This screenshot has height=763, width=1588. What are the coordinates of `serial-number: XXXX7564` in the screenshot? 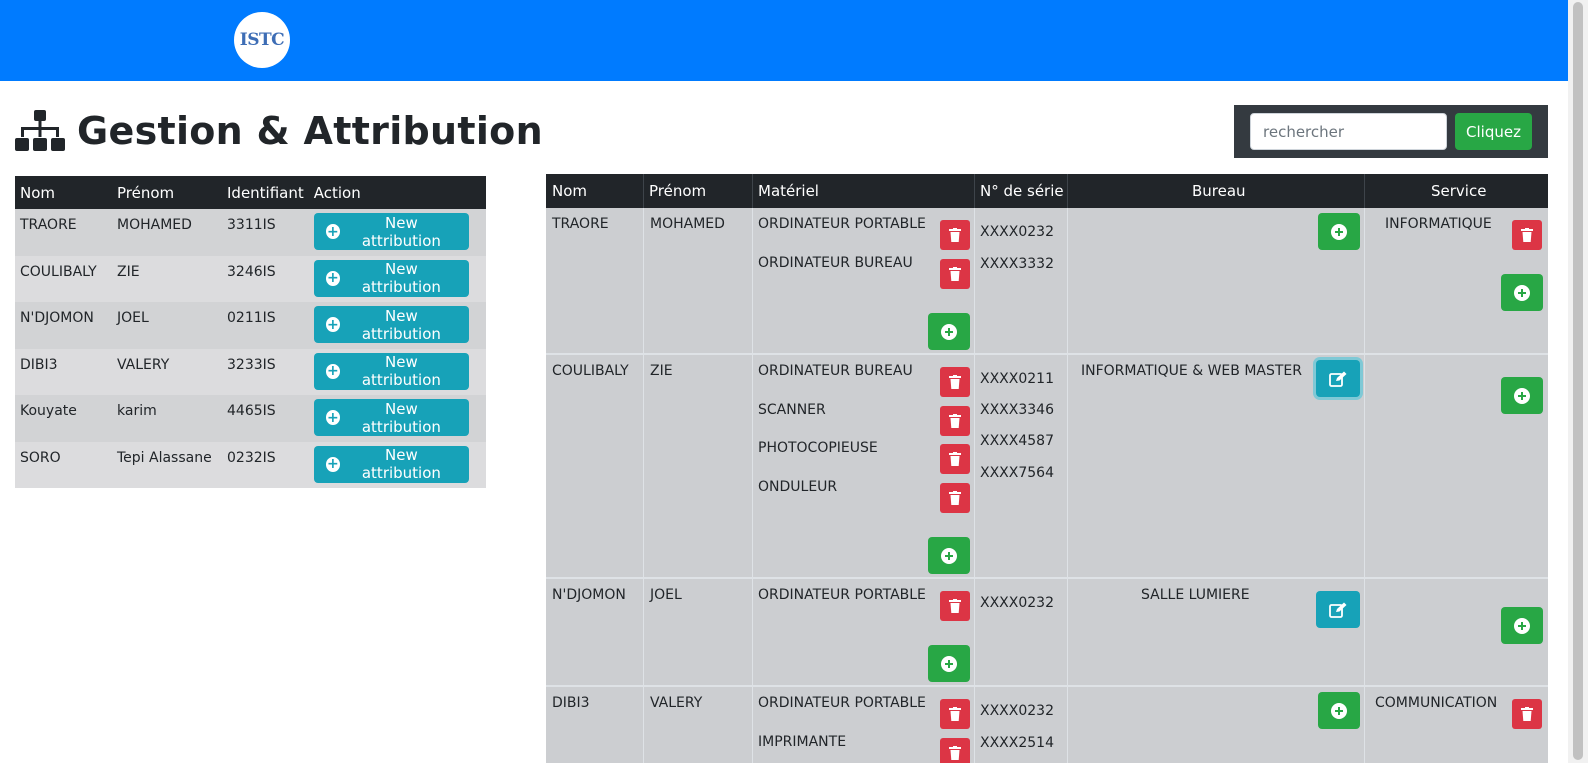 It's located at (1017, 473).